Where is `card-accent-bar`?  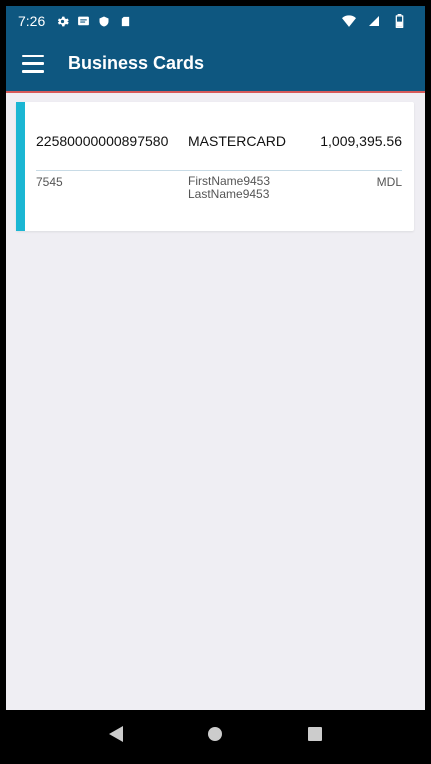 card-accent-bar is located at coordinates (20, 166).